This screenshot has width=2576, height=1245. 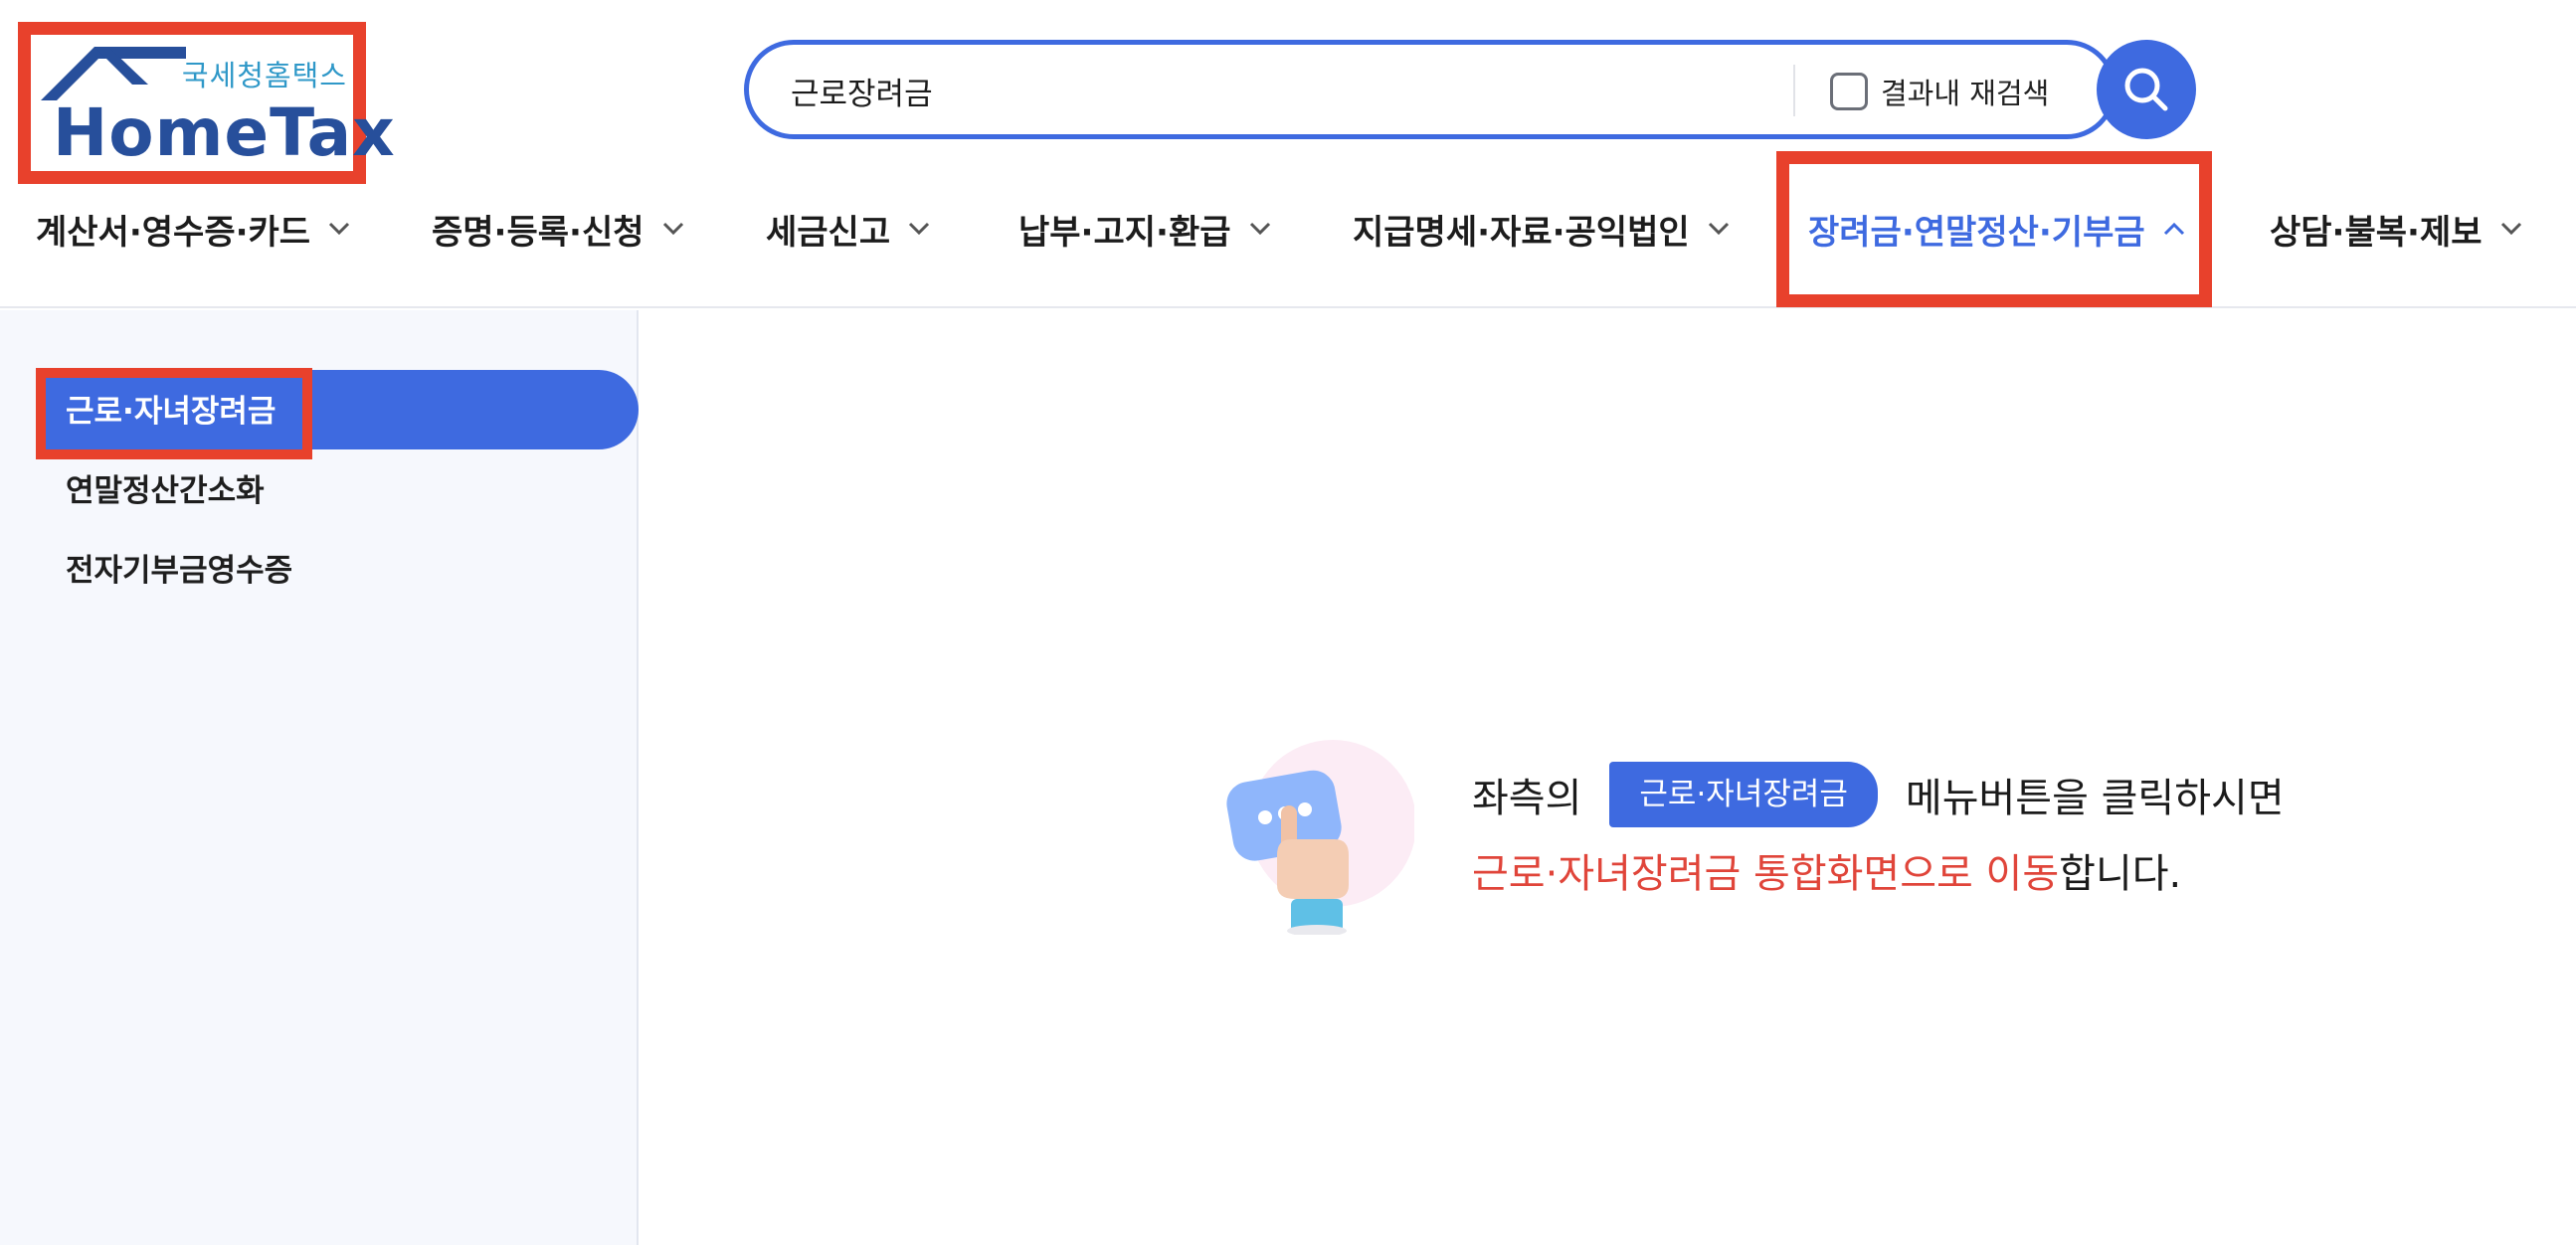 What do you see at coordinates (1288, 91) in the screenshot?
I see `search-input` at bounding box center [1288, 91].